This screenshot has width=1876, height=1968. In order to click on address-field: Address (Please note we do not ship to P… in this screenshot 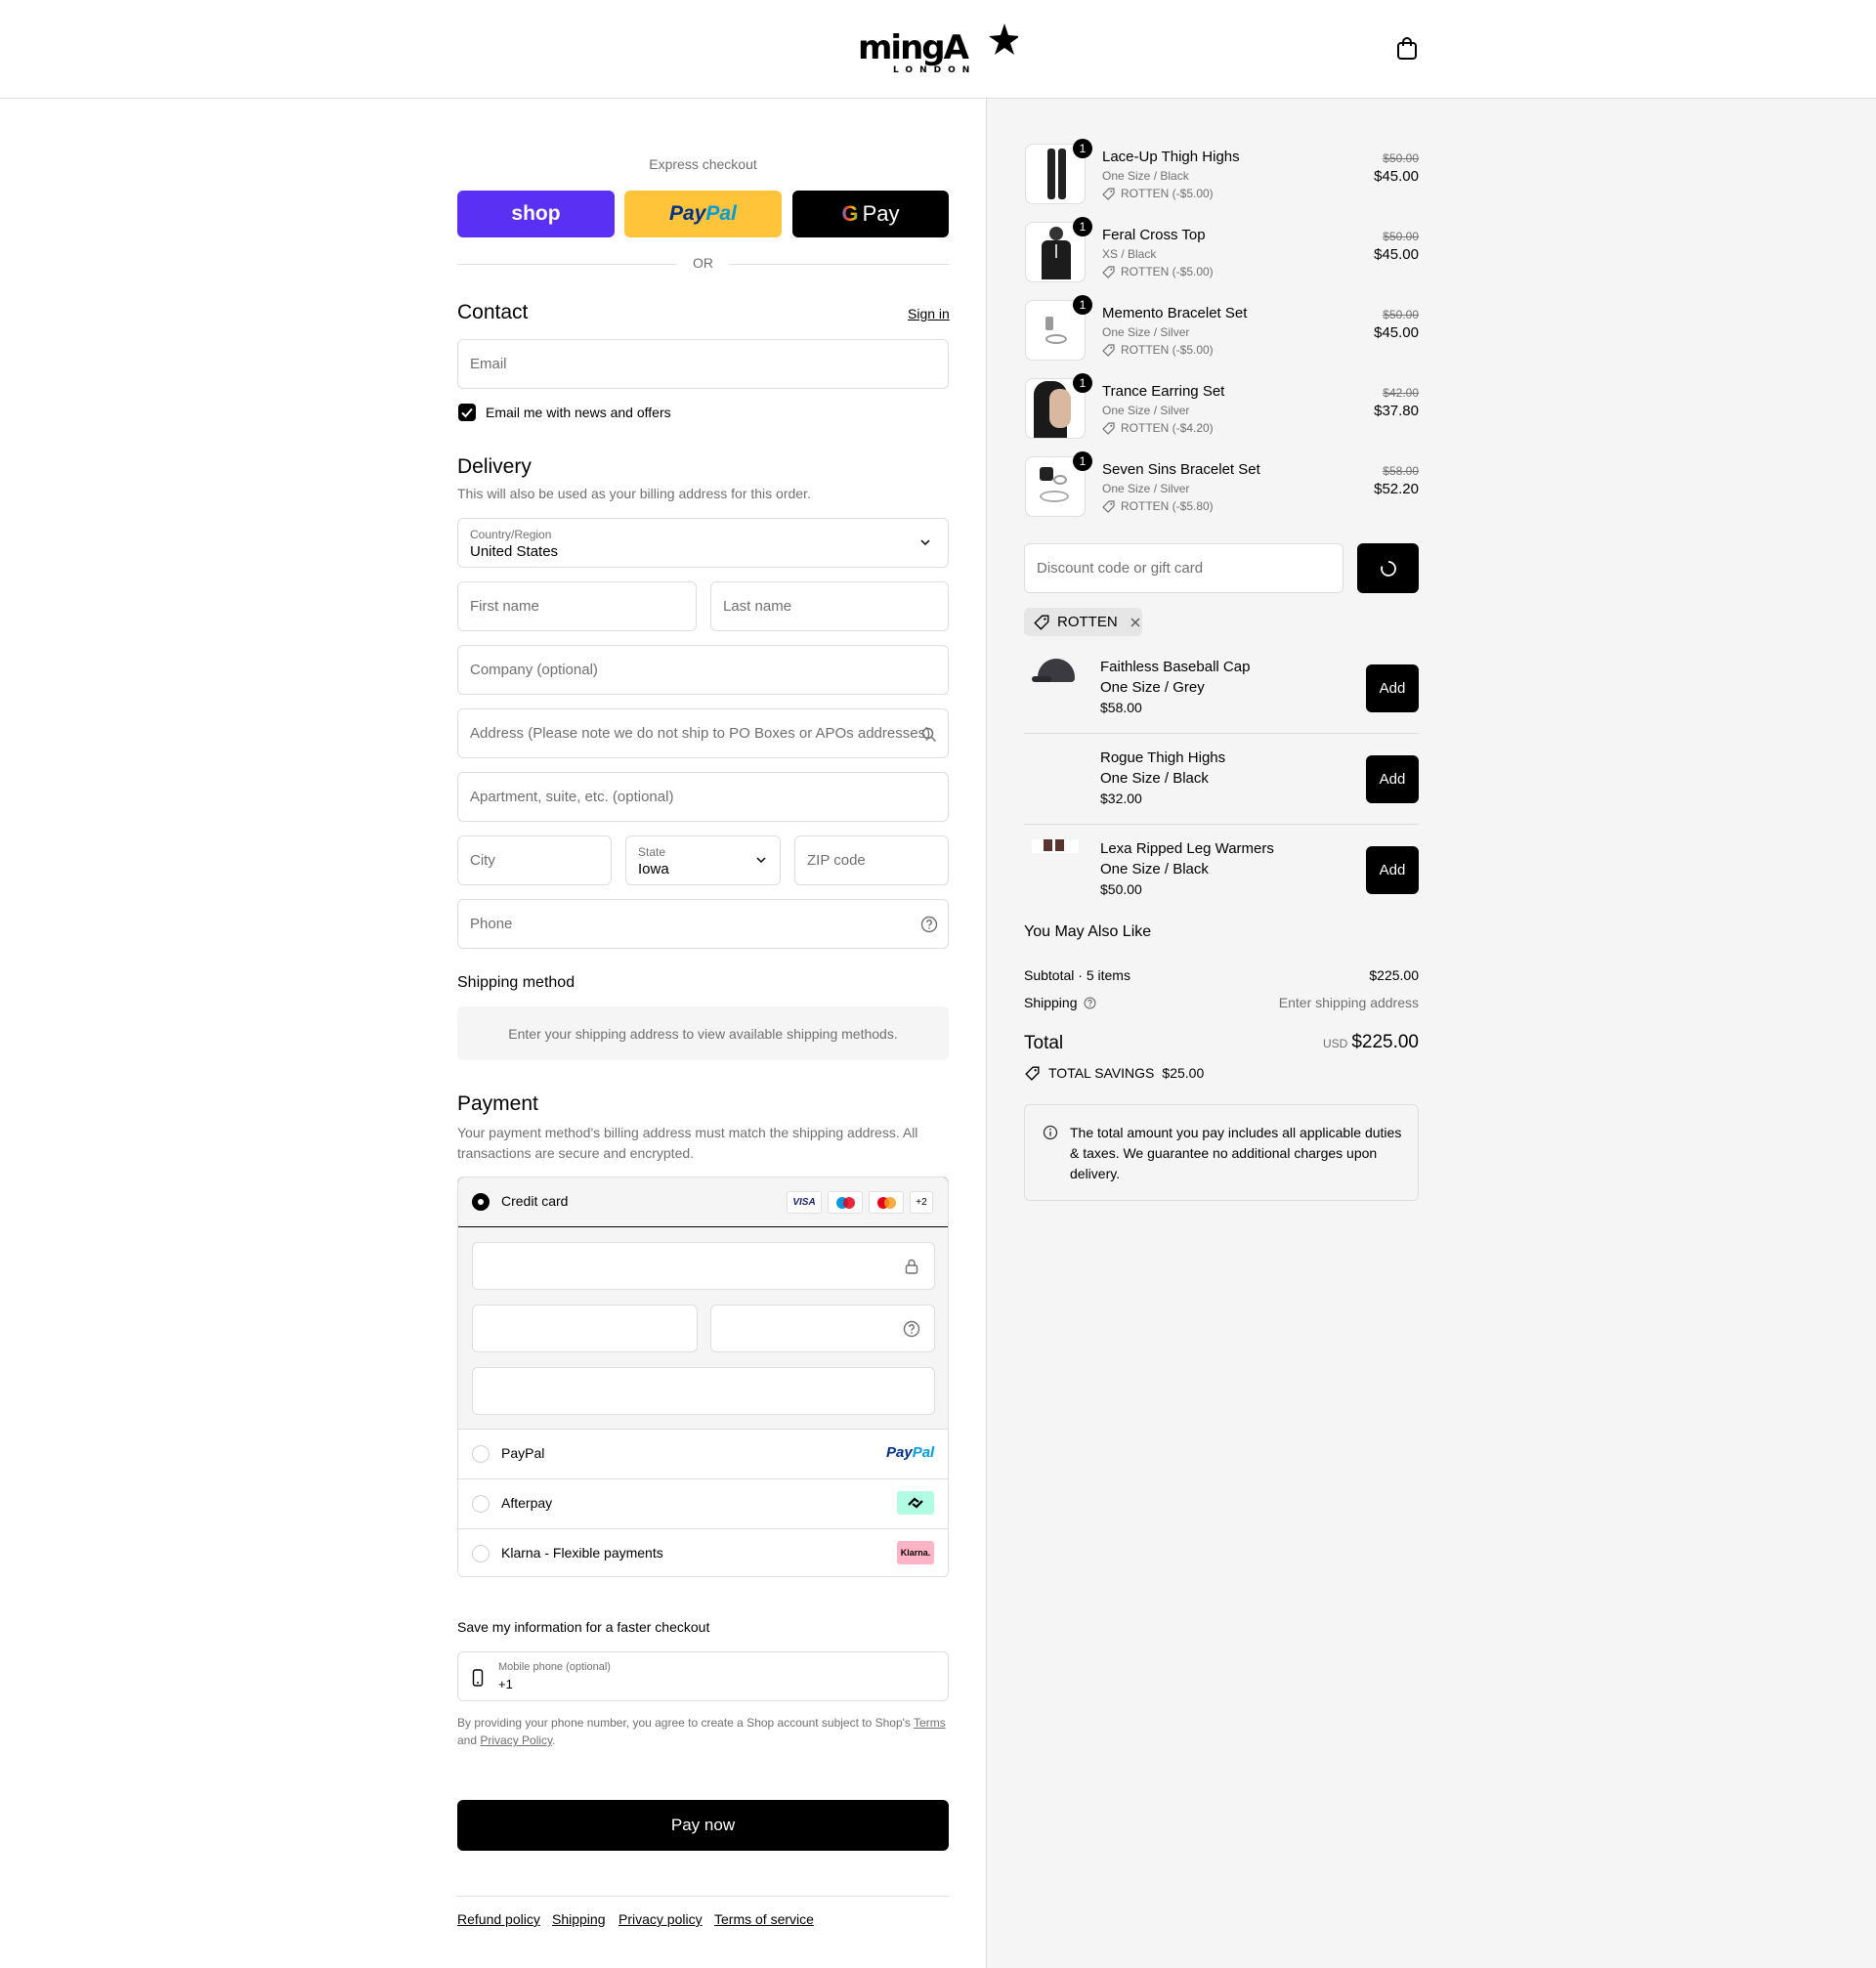, I will do `click(703, 733)`.